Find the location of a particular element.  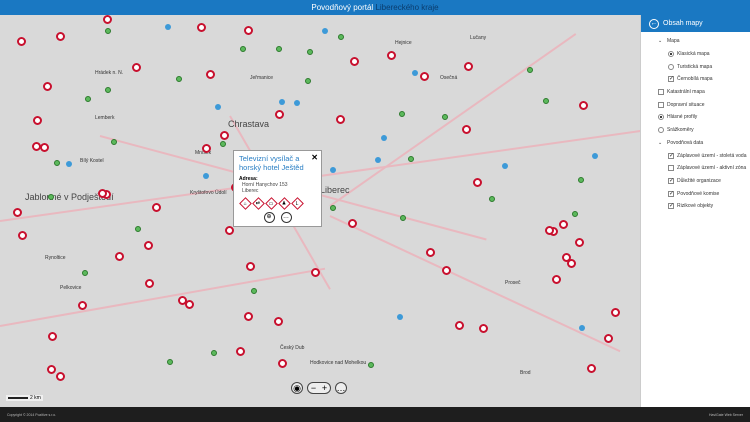

layer-item: Katastrální mapa is located at coordinates (704, 92).